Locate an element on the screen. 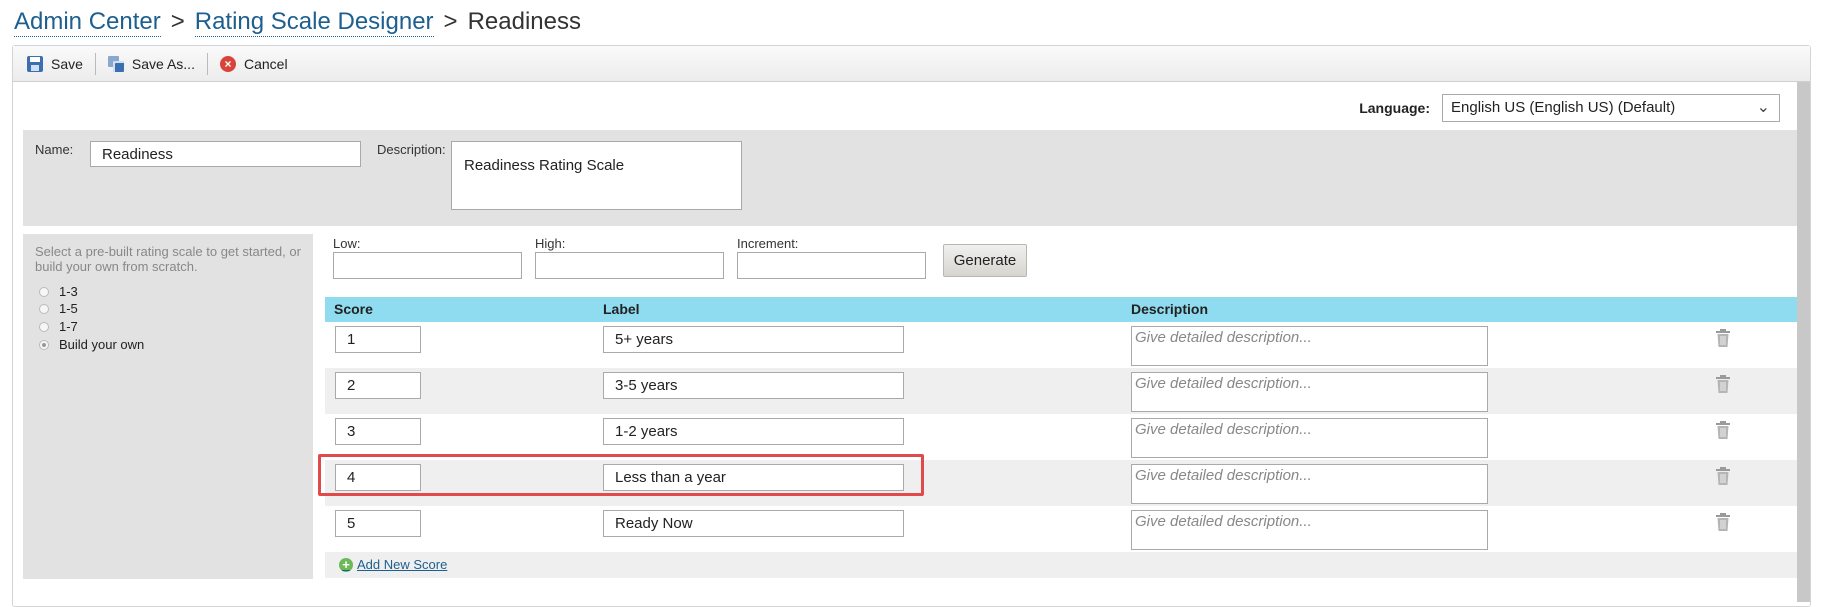 This screenshot has height=607, width=1821. score-table-header: Score Label Description is located at coordinates (1061, 309).